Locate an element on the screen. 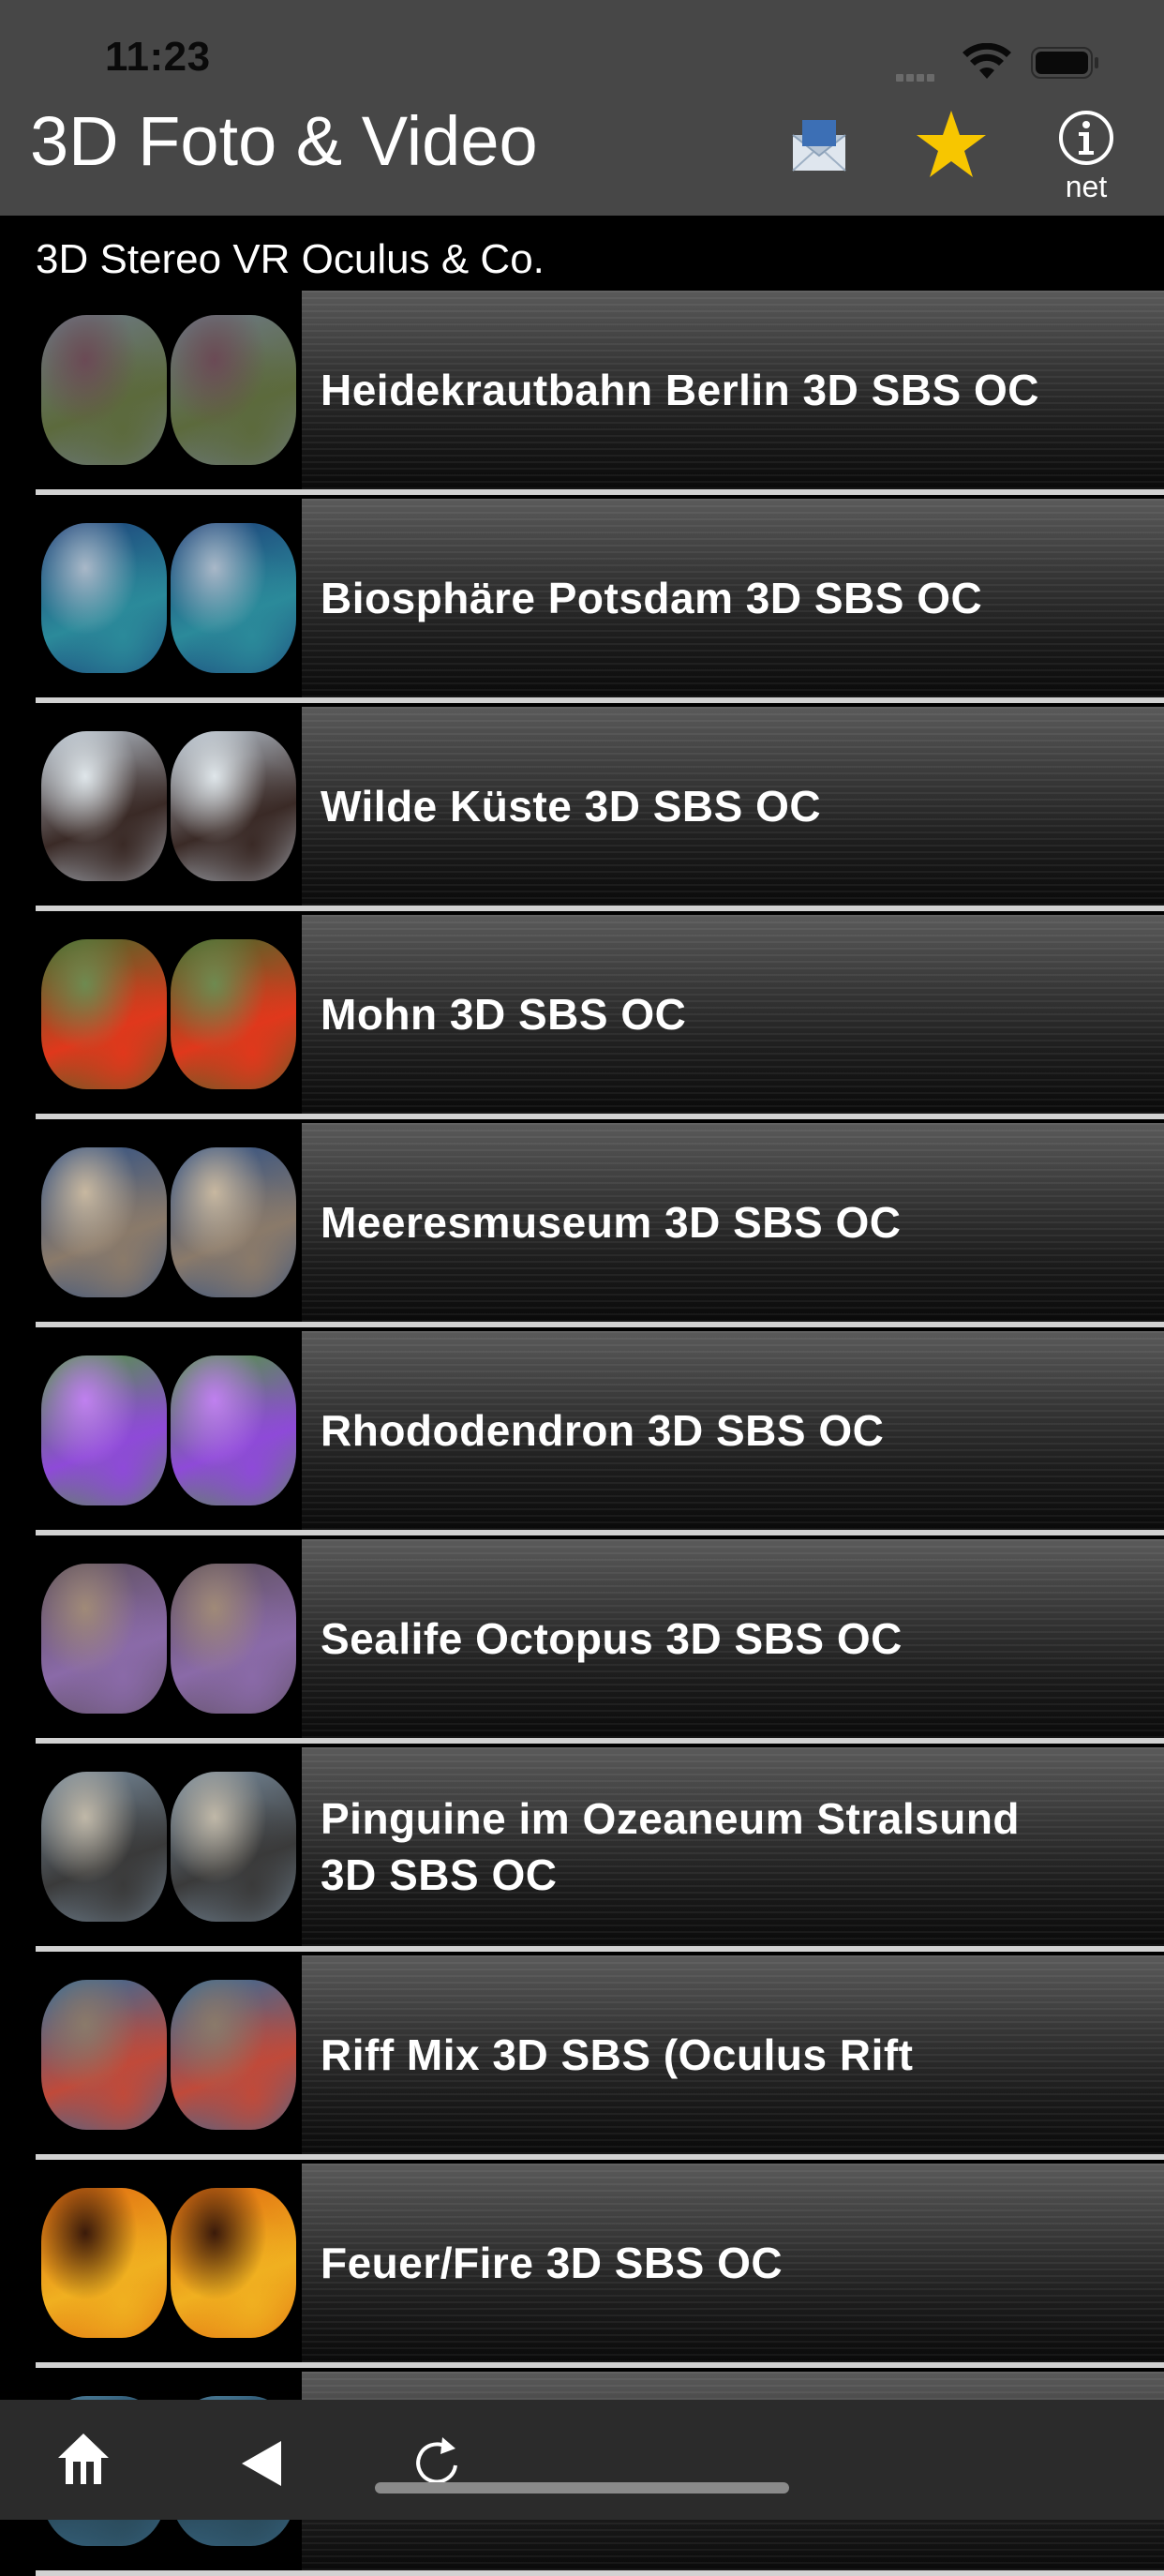 The image size is (1164, 2576). list-item: Feuer/Fire 3D SBS OC is located at coordinates (600, 2266).